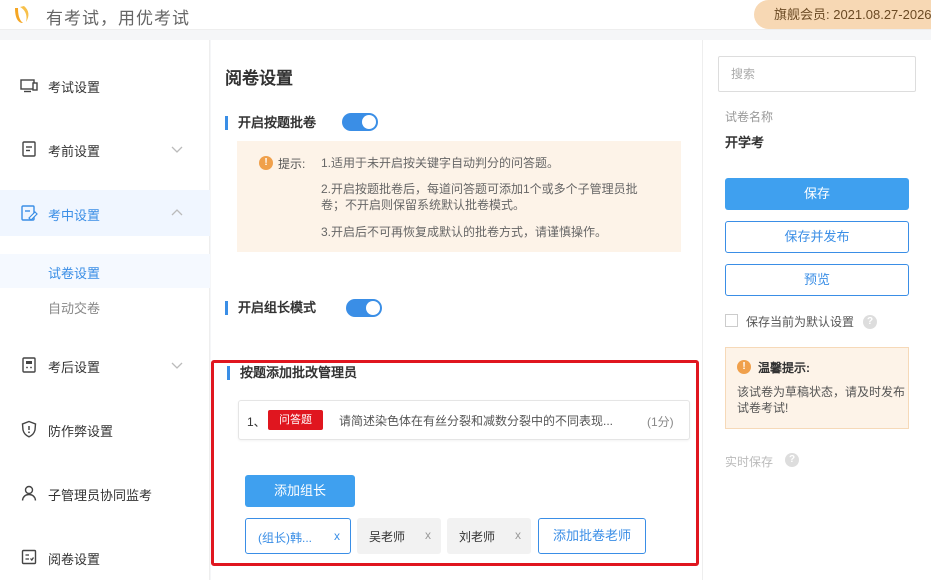 Image resolution: width=931 pixels, height=580 pixels. I want to click on paper-name-value: 开学考, so click(745, 142).